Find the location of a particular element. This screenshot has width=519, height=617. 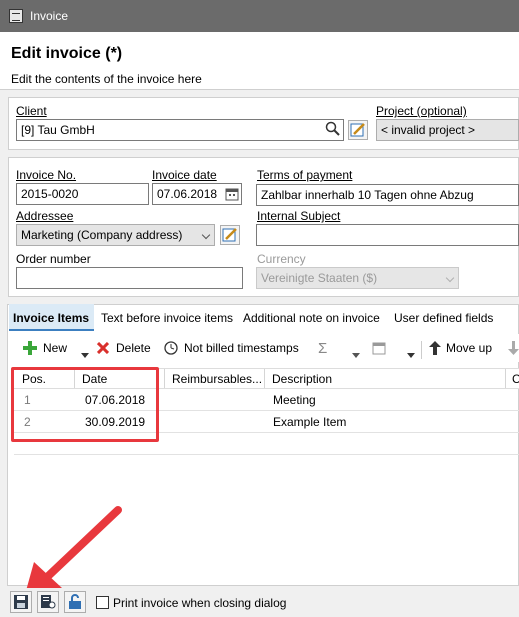

unlock-button is located at coordinates (75, 602).